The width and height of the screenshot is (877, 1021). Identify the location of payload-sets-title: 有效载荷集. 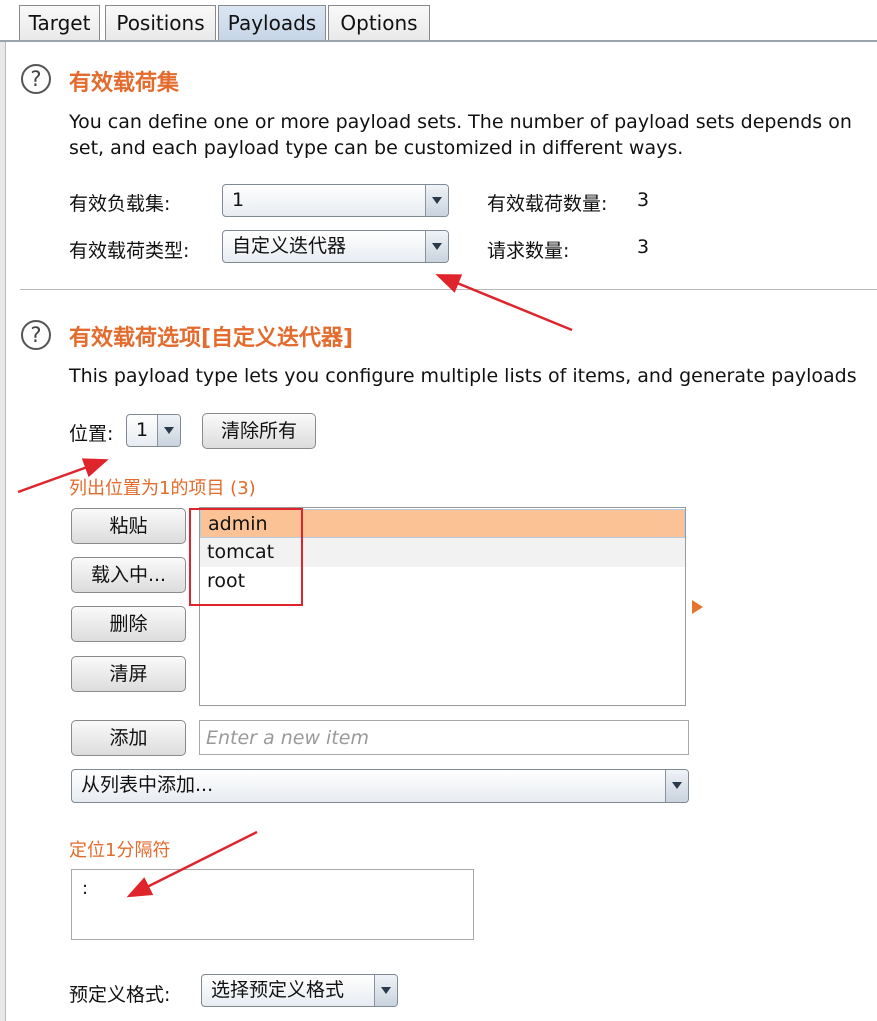
(124, 83).